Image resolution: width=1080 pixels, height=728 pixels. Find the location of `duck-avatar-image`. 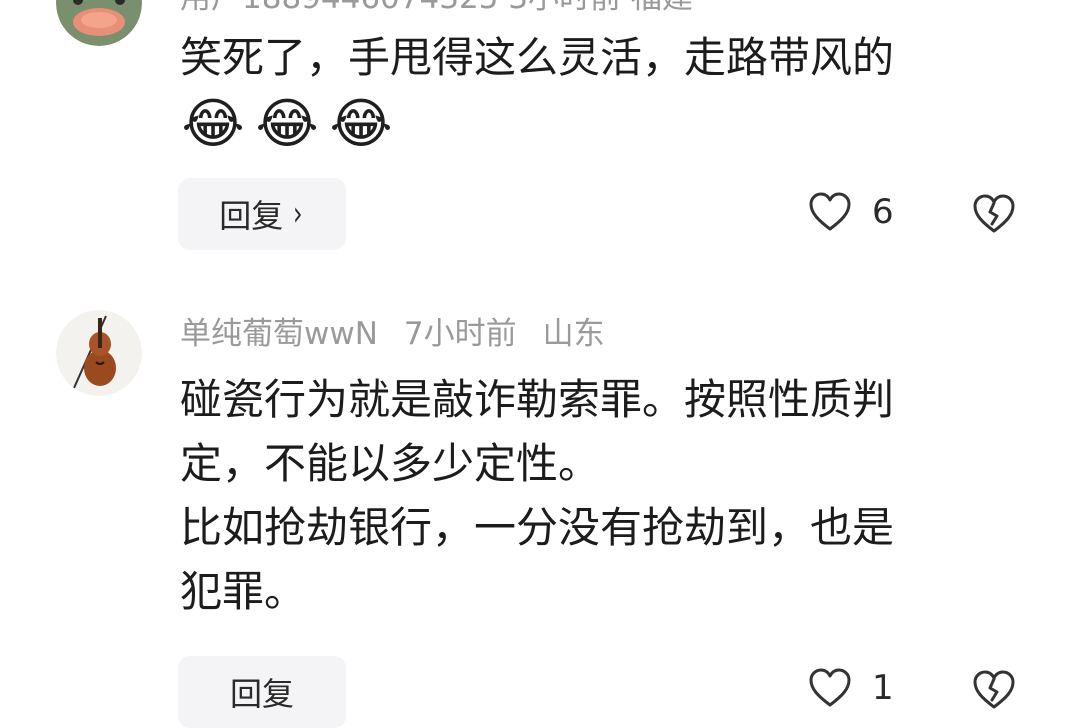

duck-avatar-image is located at coordinates (99, 23).